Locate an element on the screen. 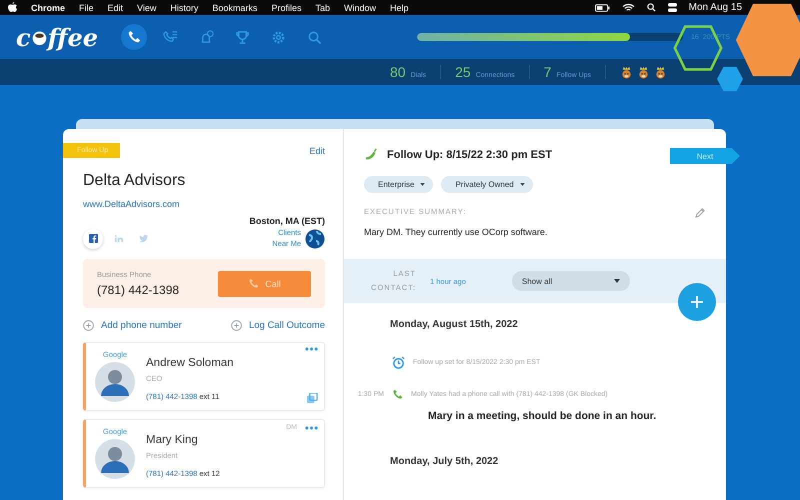 This screenshot has width=800, height=500. settings-icon is located at coordinates (278, 37).